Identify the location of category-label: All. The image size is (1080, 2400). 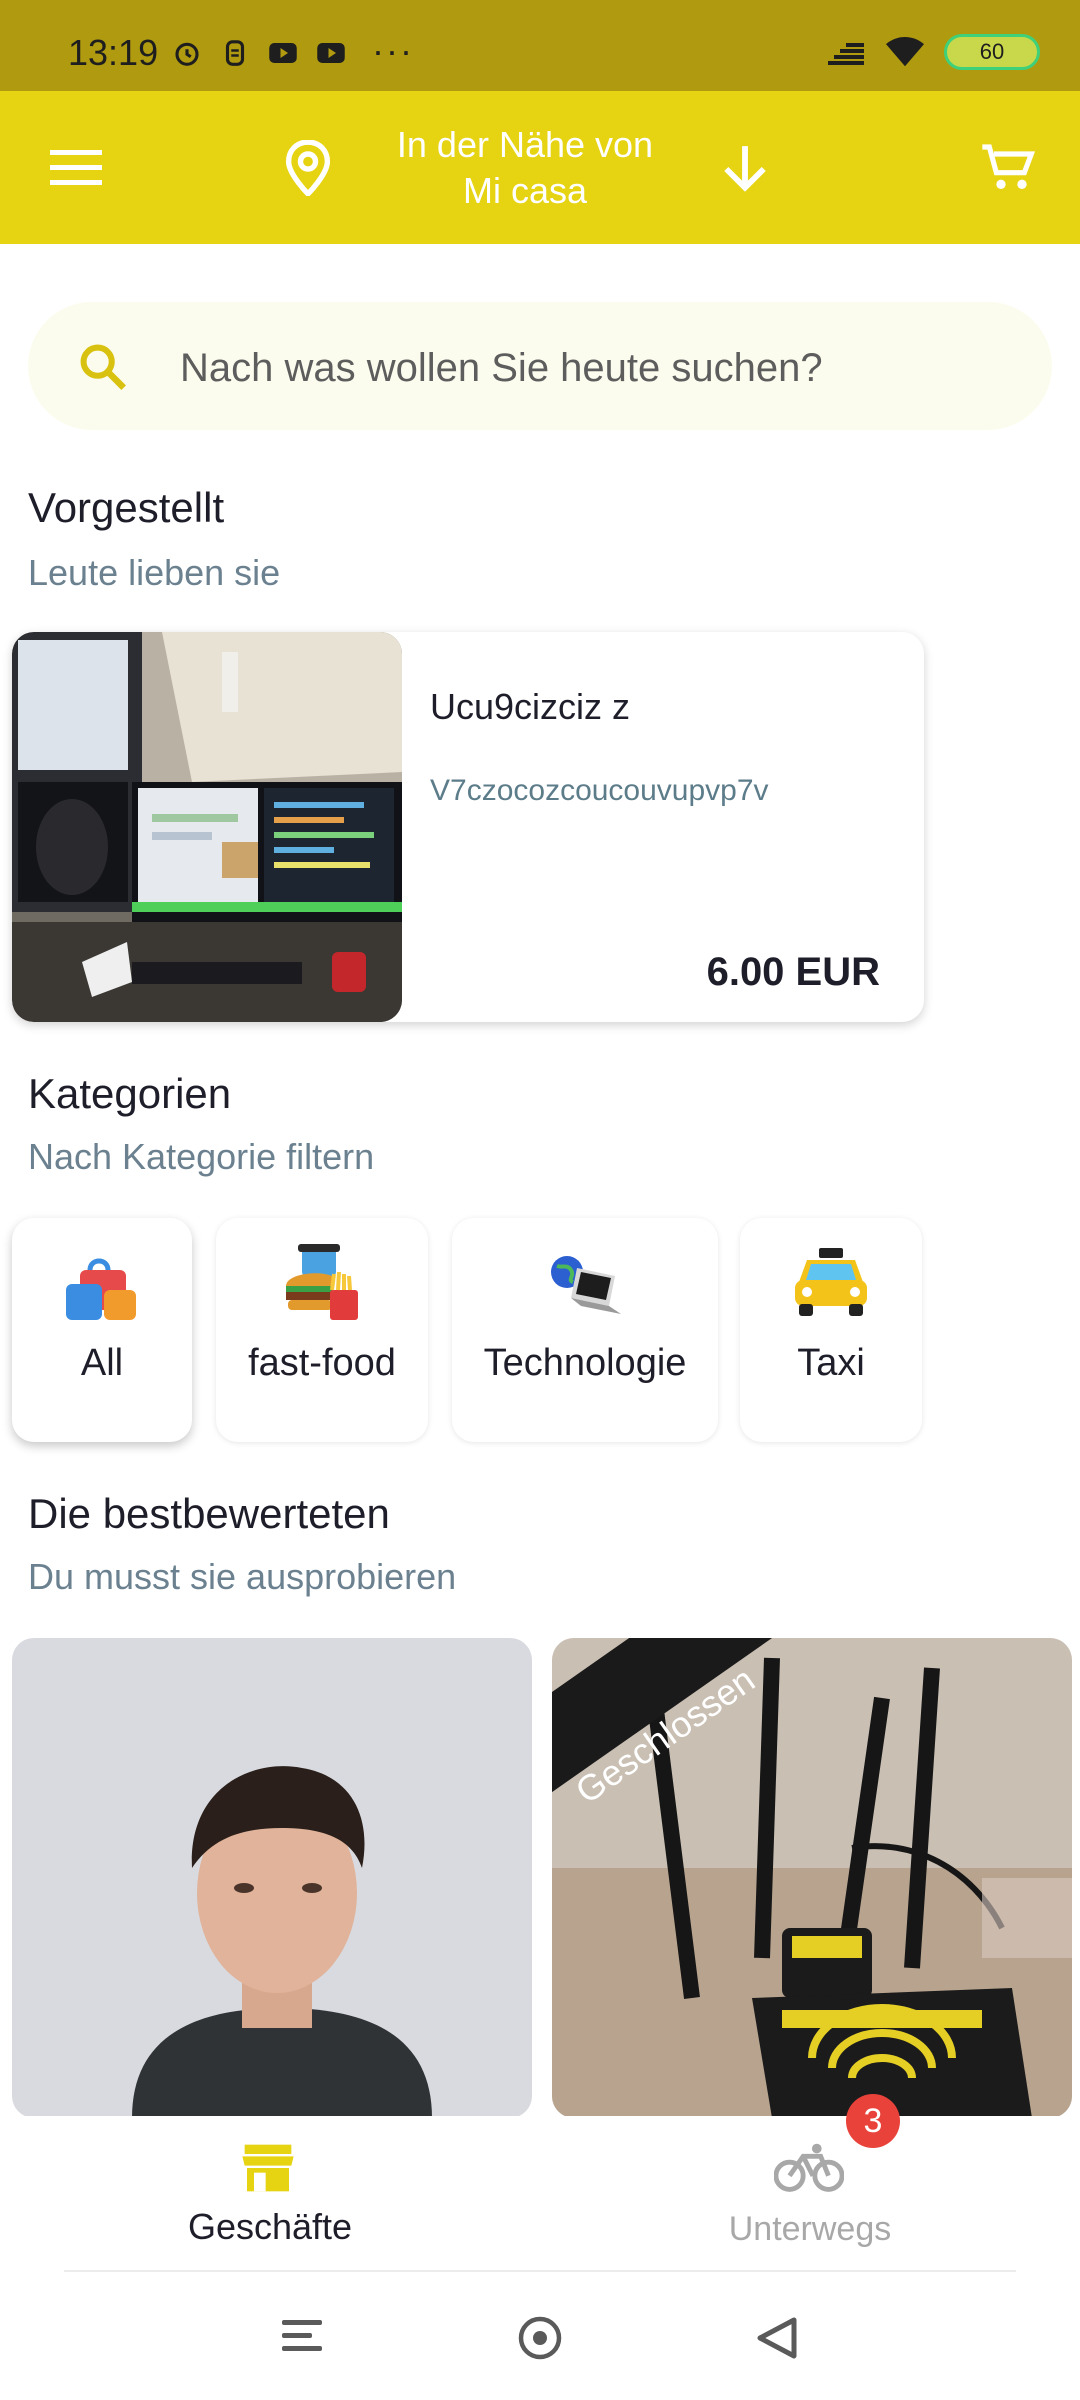
(102, 1363).